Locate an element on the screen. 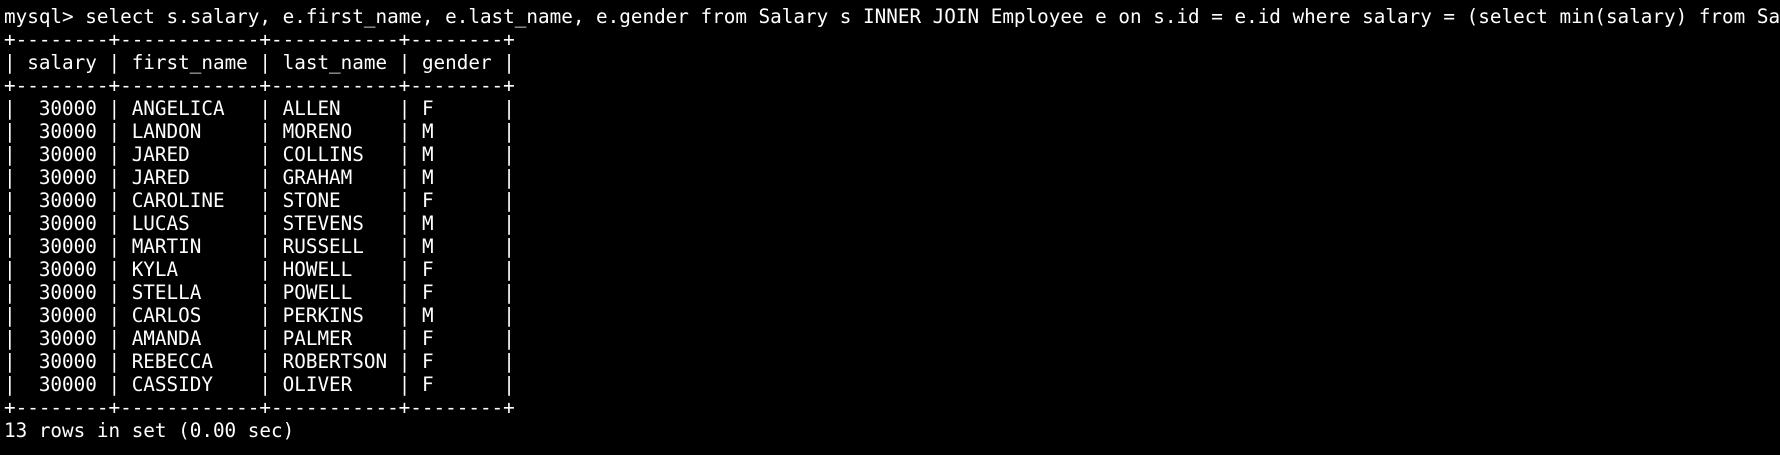 The width and height of the screenshot is (1780, 455). cell-last-name: COLLINS is located at coordinates (323, 154).